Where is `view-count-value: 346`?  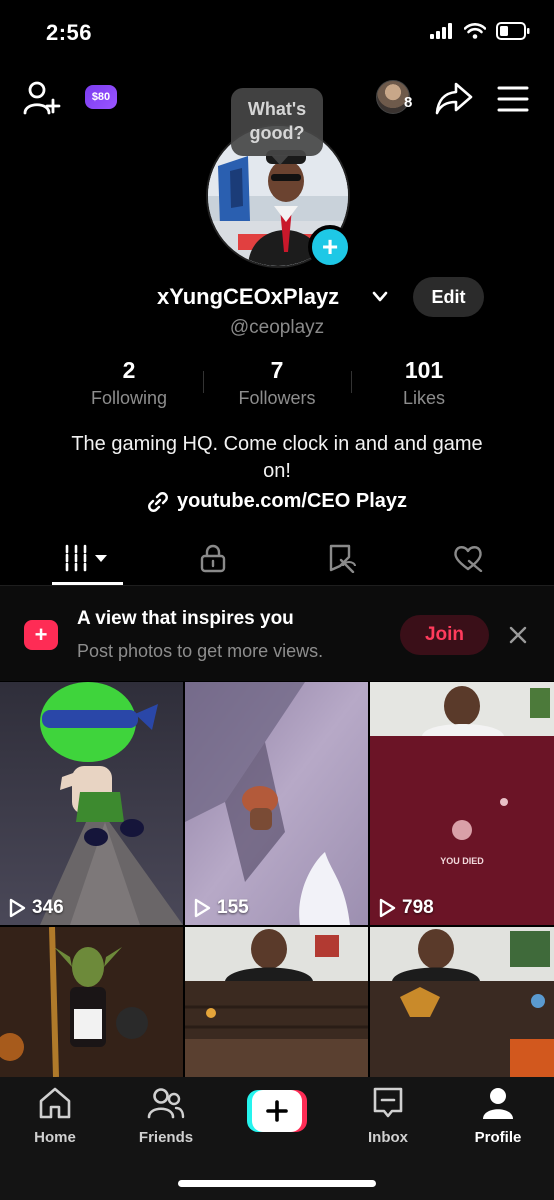
view-count-value: 346 is located at coordinates (48, 907).